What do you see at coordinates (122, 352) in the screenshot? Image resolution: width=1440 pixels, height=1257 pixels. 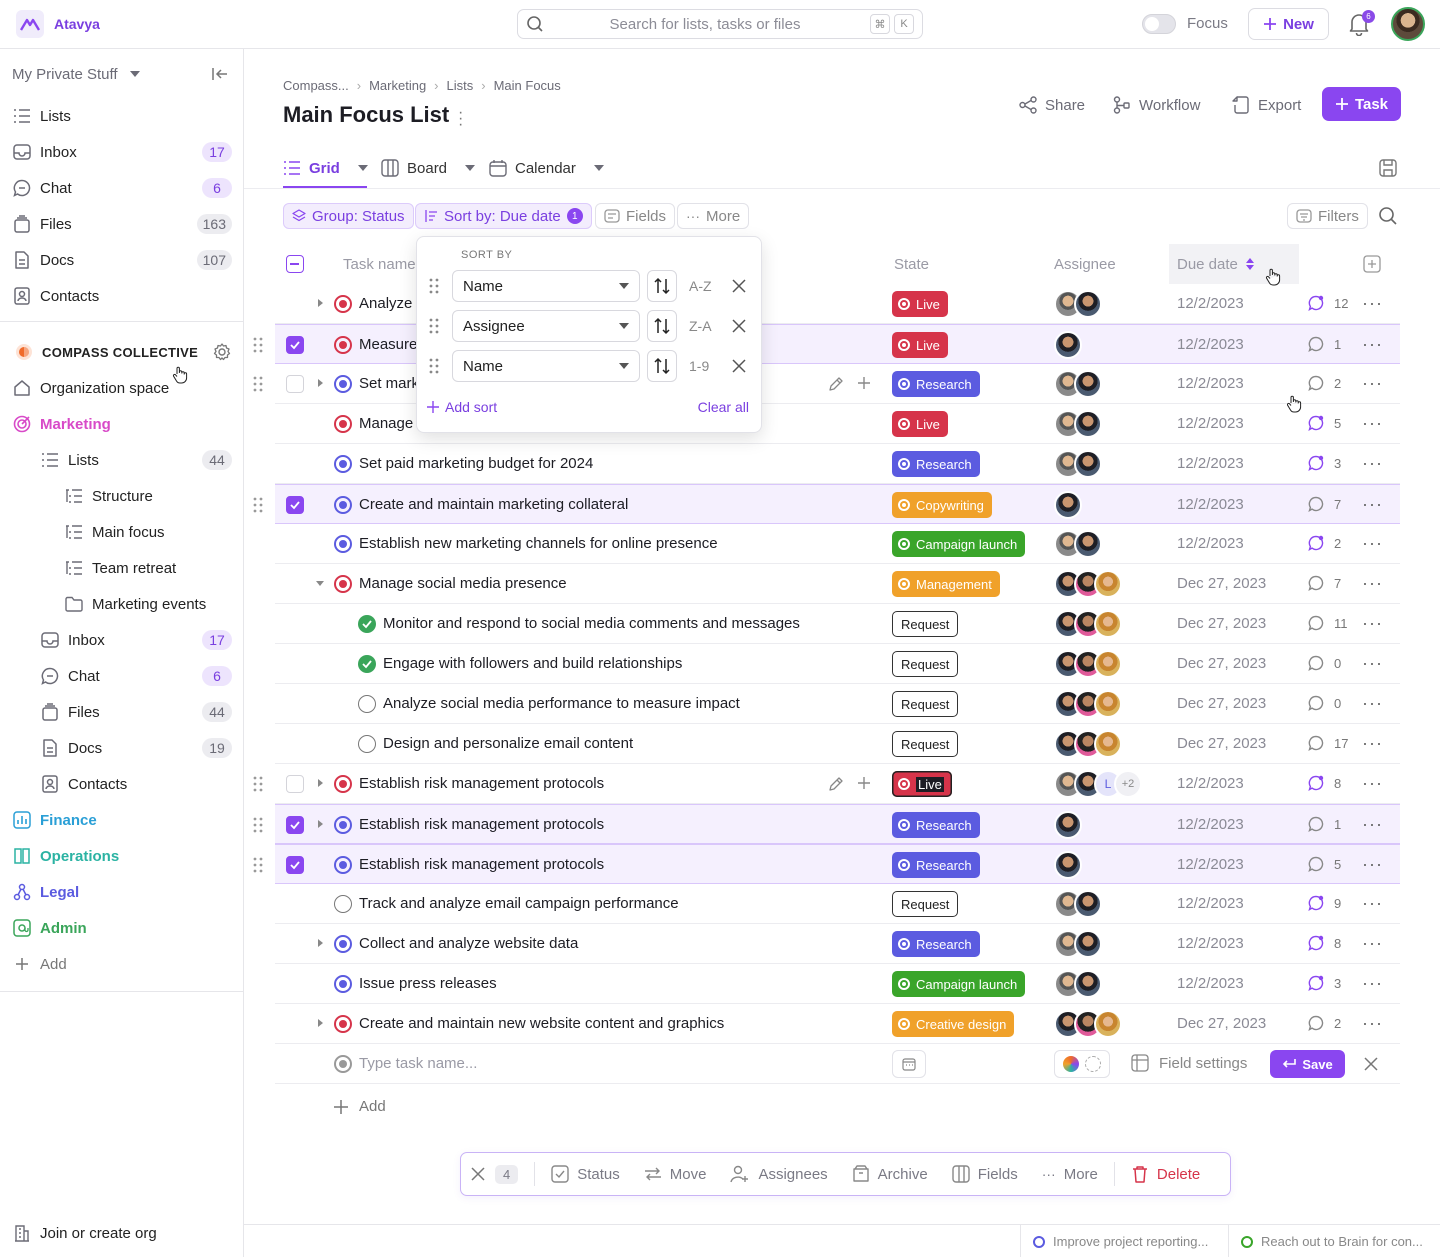 I see `org-header: COMPASS COLLECTIVE` at bounding box center [122, 352].